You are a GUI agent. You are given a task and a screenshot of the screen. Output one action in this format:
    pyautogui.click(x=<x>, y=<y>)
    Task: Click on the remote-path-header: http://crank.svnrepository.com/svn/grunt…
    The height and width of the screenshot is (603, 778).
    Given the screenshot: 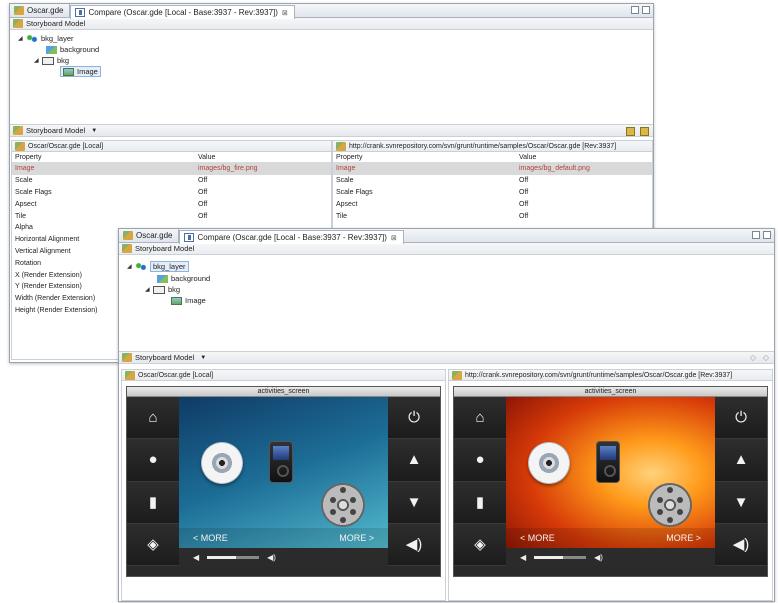 What is the action you would take?
    pyautogui.click(x=492, y=146)
    